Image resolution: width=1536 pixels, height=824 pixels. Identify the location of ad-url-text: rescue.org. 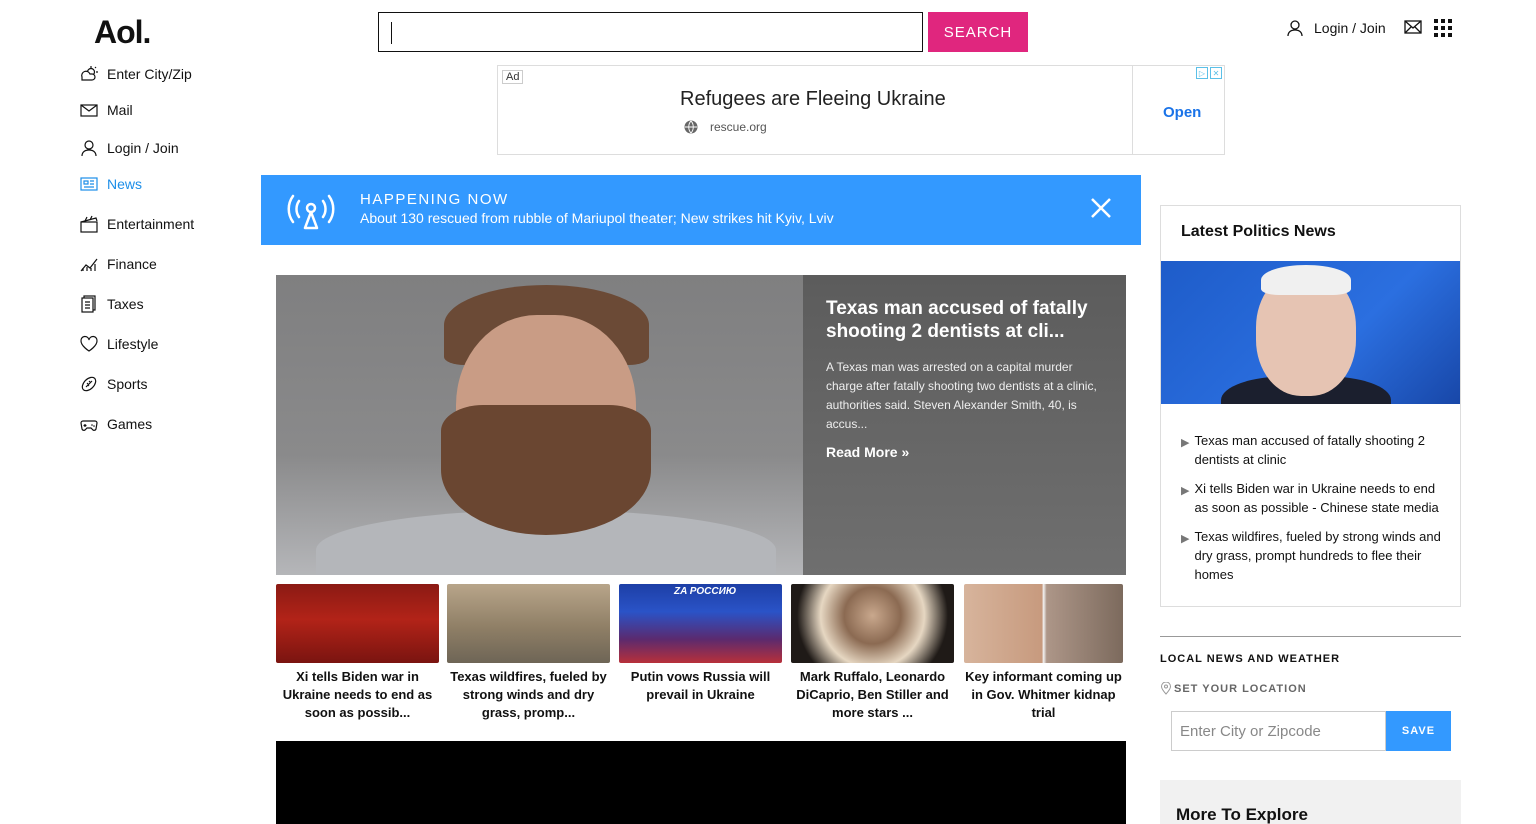
(738, 127).